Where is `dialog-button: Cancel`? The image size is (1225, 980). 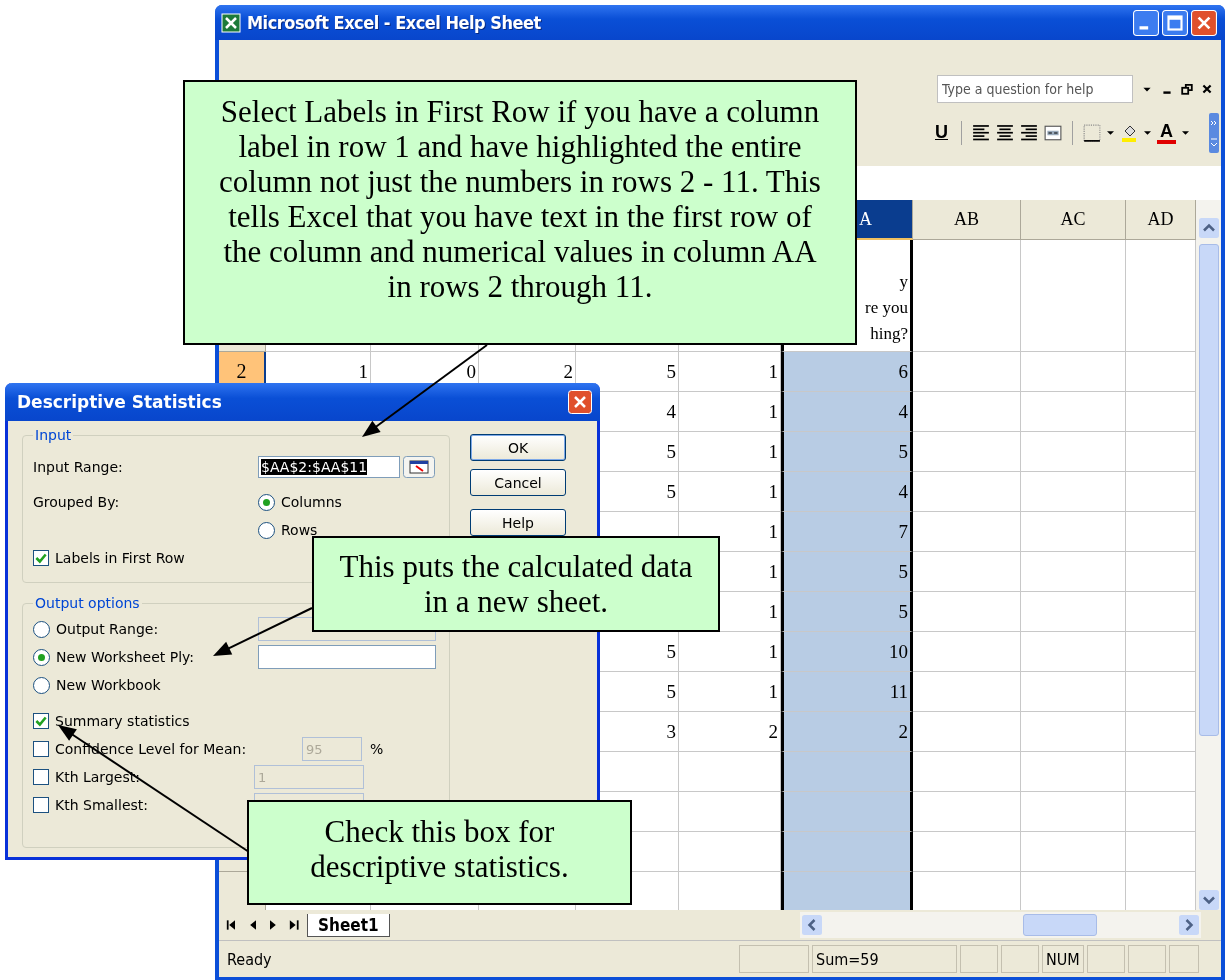
dialog-button: Cancel is located at coordinates (518, 482).